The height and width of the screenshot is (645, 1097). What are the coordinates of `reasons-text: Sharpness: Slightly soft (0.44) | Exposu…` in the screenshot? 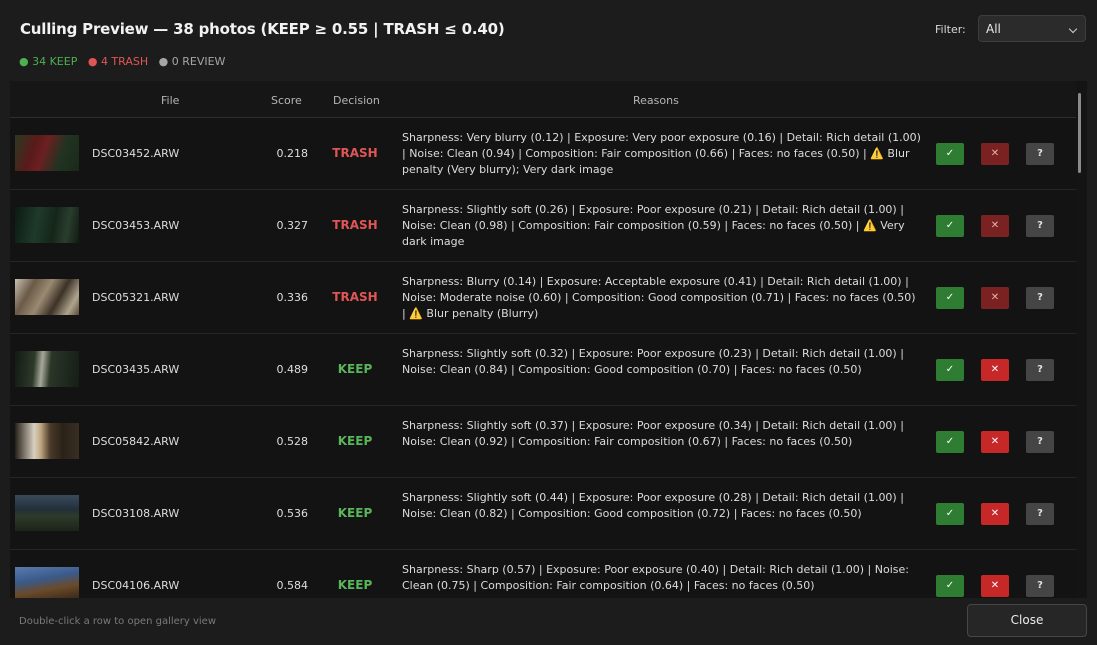 It's located at (653, 505).